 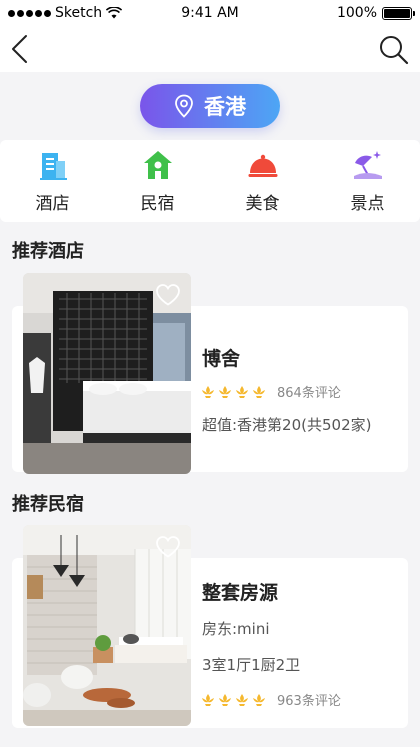 What do you see at coordinates (271, 699) in the screenshot?
I see `homestay-rating: 963条评论` at bounding box center [271, 699].